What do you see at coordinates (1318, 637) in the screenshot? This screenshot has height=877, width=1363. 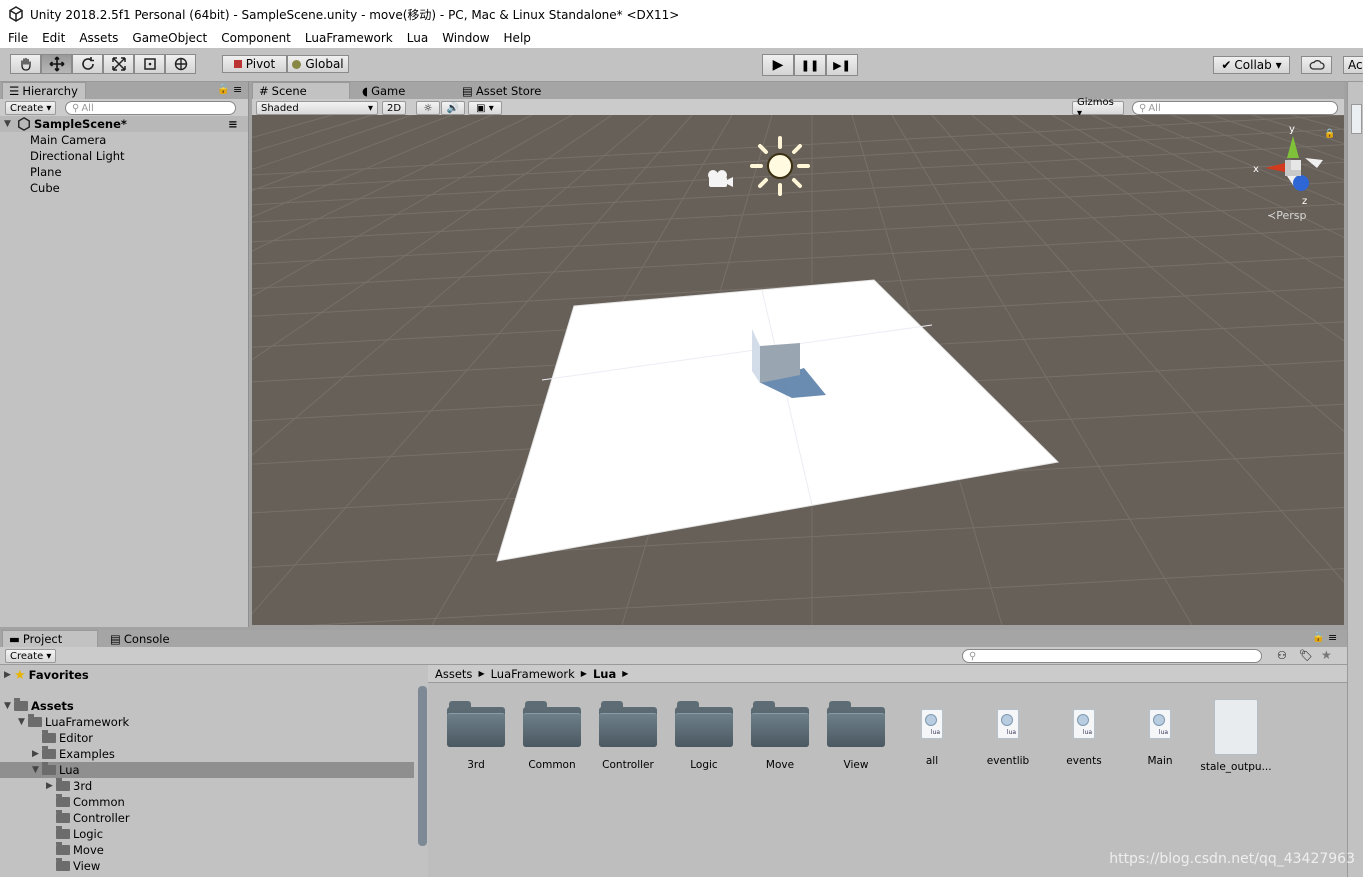 I see `project-lock-icon: 🔒` at bounding box center [1318, 637].